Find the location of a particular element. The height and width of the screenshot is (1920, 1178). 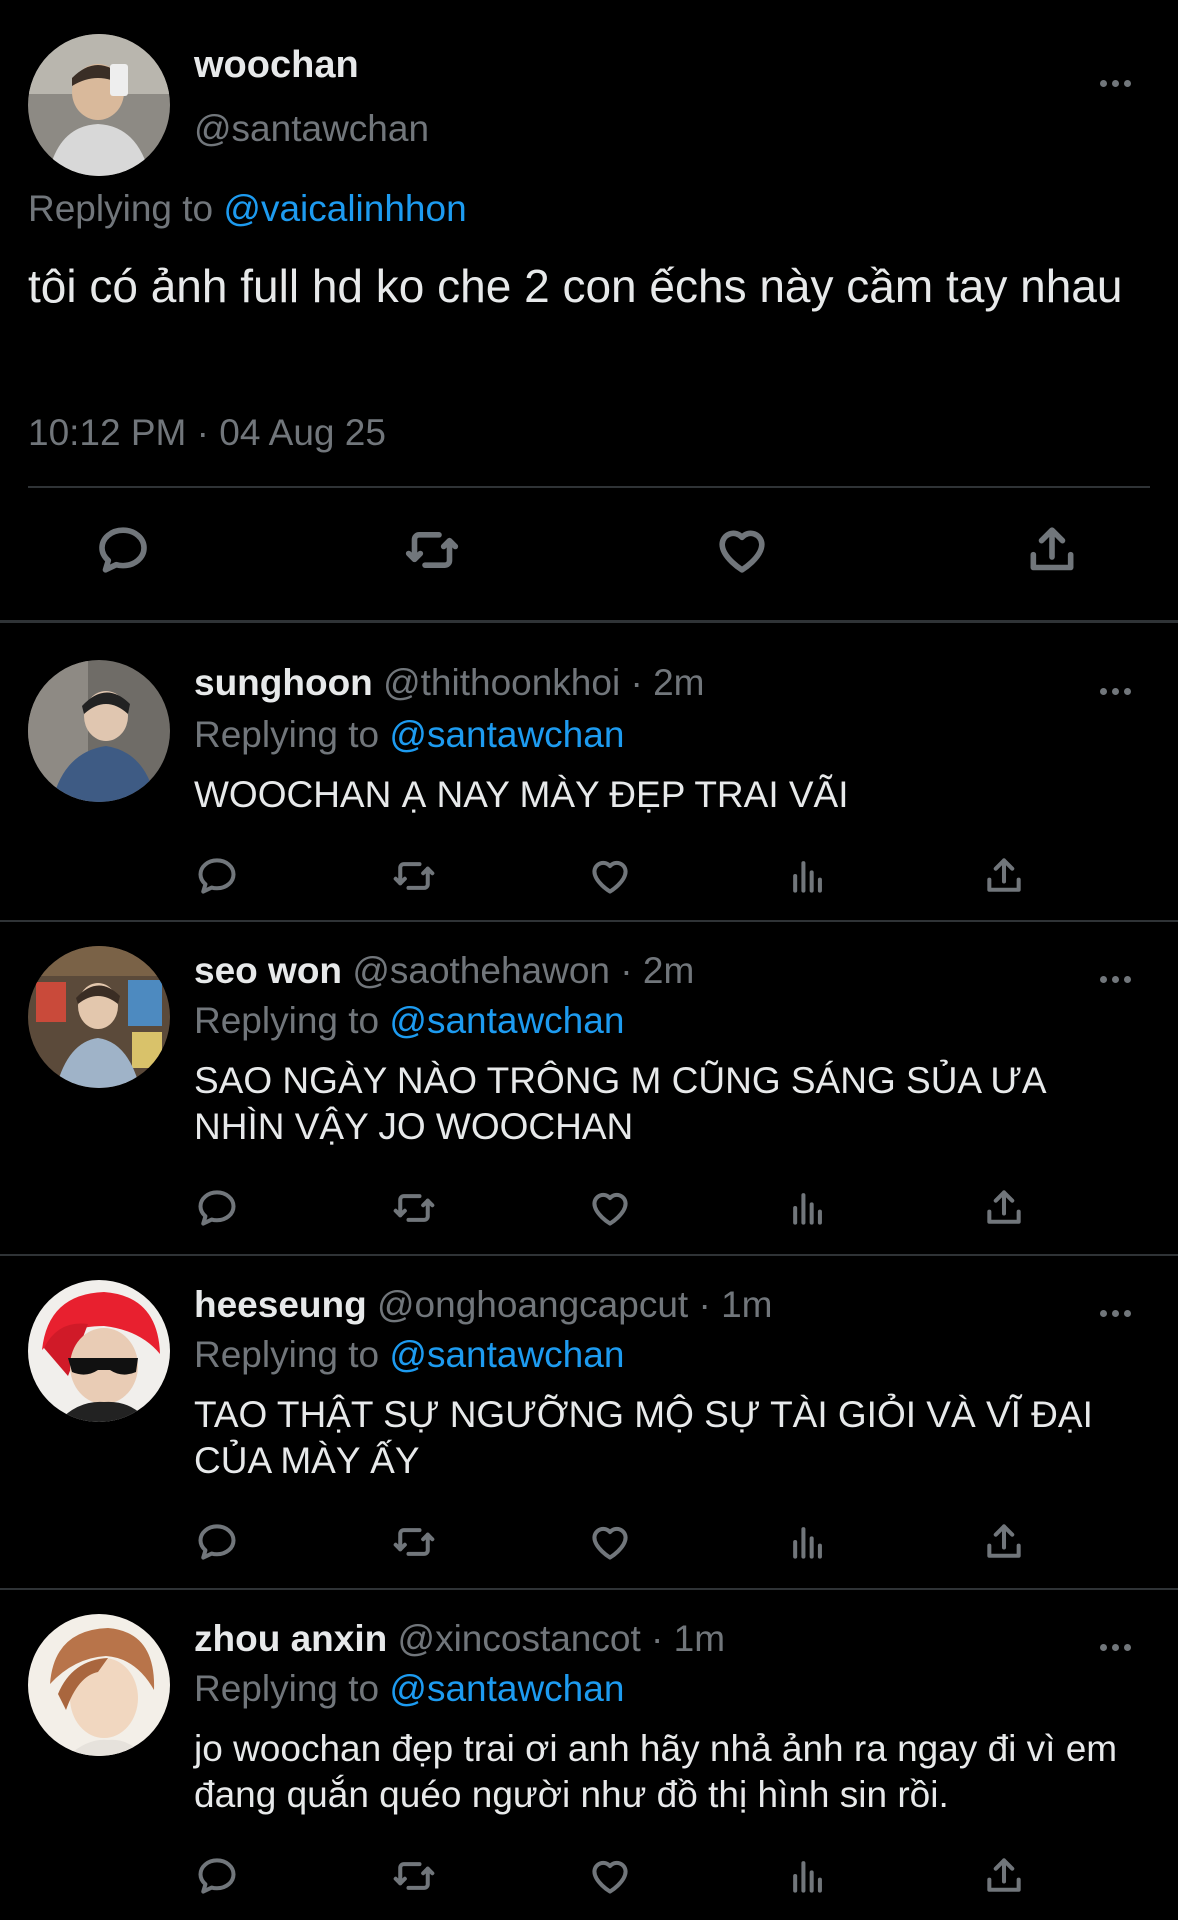

reply-header: sunghoon @thithoonkhoi · 2m is located at coordinates (449, 683).